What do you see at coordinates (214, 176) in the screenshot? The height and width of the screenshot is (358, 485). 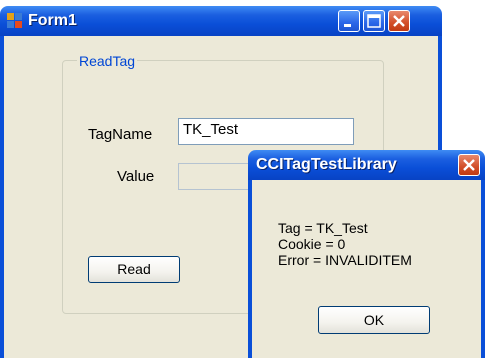 I see `value-input` at bounding box center [214, 176].